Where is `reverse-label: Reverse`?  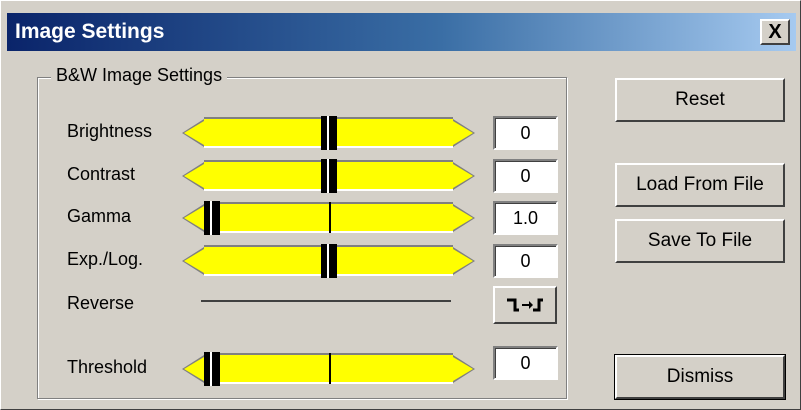
reverse-label: Reverse is located at coordinates (101, 303).